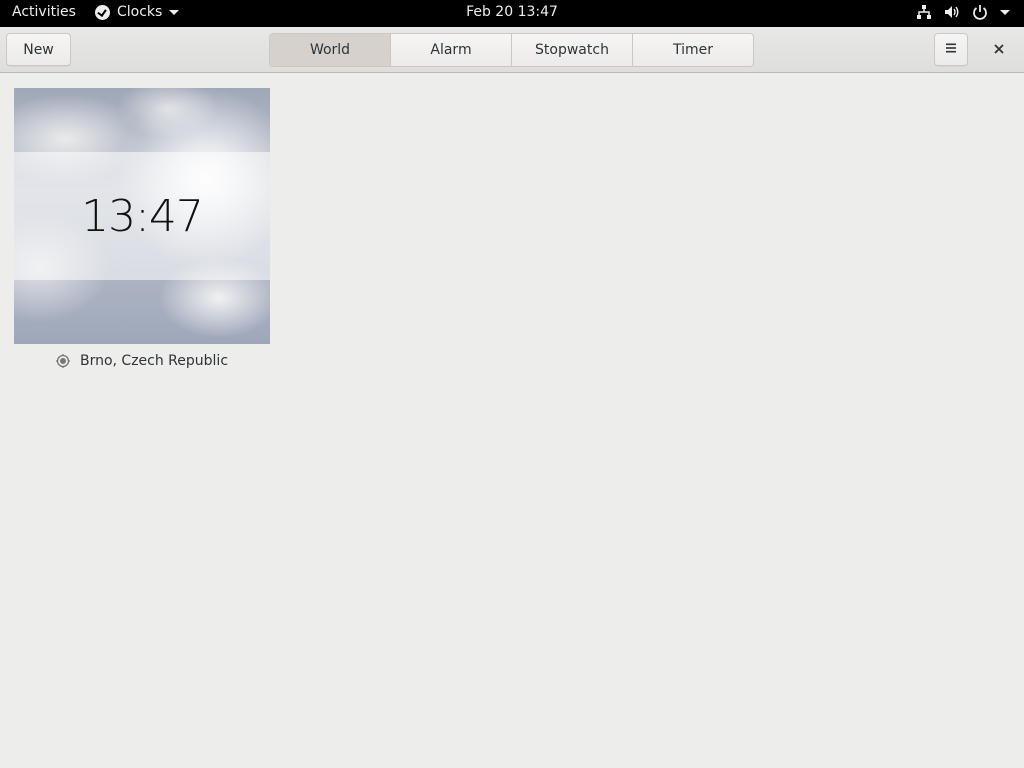 The image size is (1024, 768). I want to click on new-button: New, so click(38, 49).